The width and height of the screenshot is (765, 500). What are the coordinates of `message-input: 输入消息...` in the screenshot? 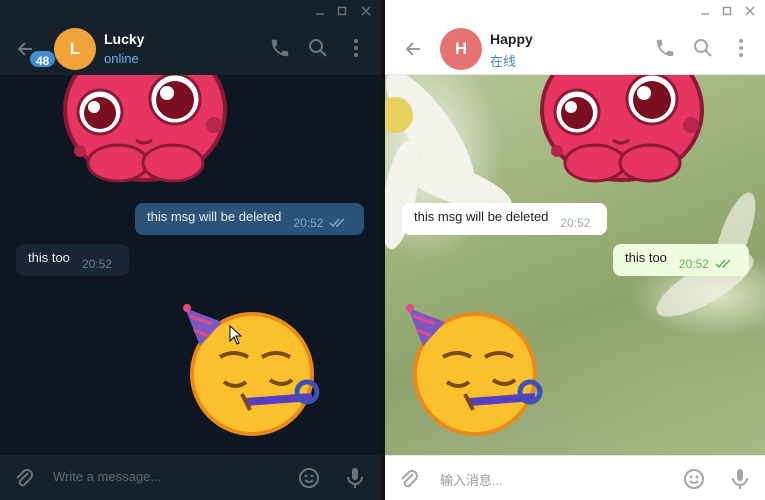 It's located at (471, 479).